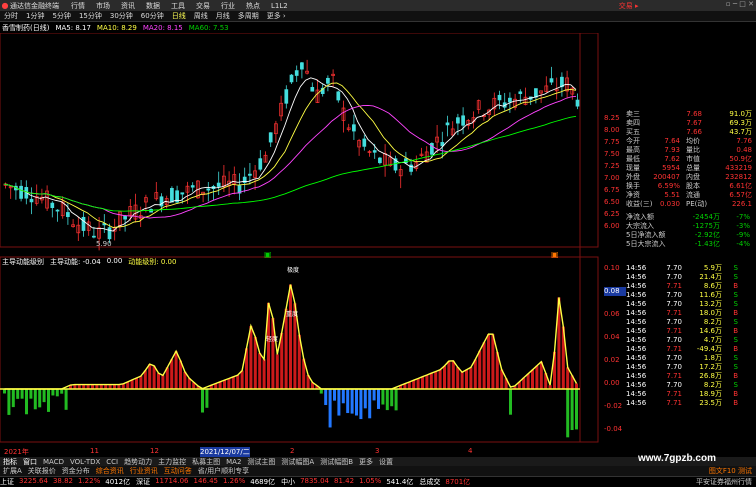 The width and height of the screenshot is (756, 487). Describe the element at coordinates (386, 462) in the screenshot. I see `indicator-tab: 设置` at that location.